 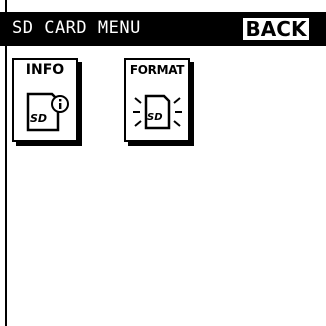 What do you see at coordinates (157, 70) in the screenshot?
I see `format-label: FORMAT` at bounding box center [157, 70].